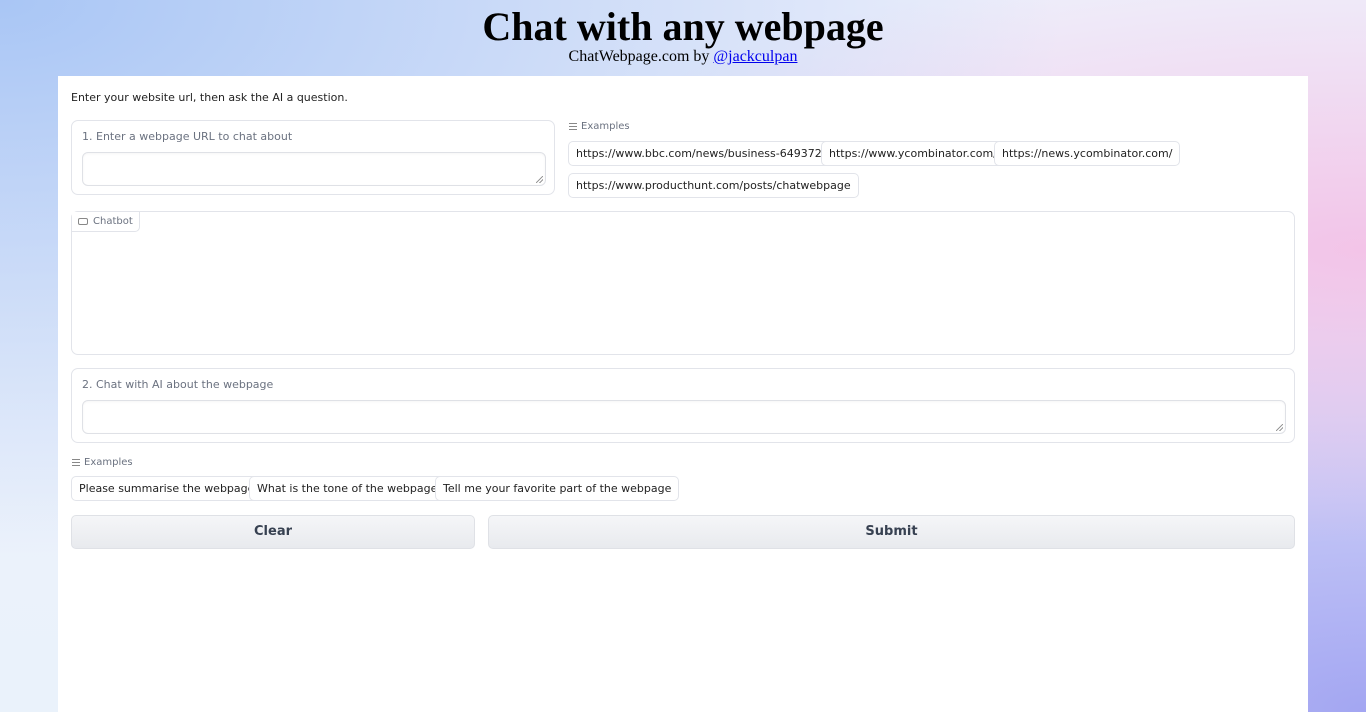 This screenshot has width=1366, height=712. What do you see at coordinates (178, 384) in the screenshot?
I see `chat-input-label: 2. Chat with AI about the webpage` at bounding box center [178, 384].